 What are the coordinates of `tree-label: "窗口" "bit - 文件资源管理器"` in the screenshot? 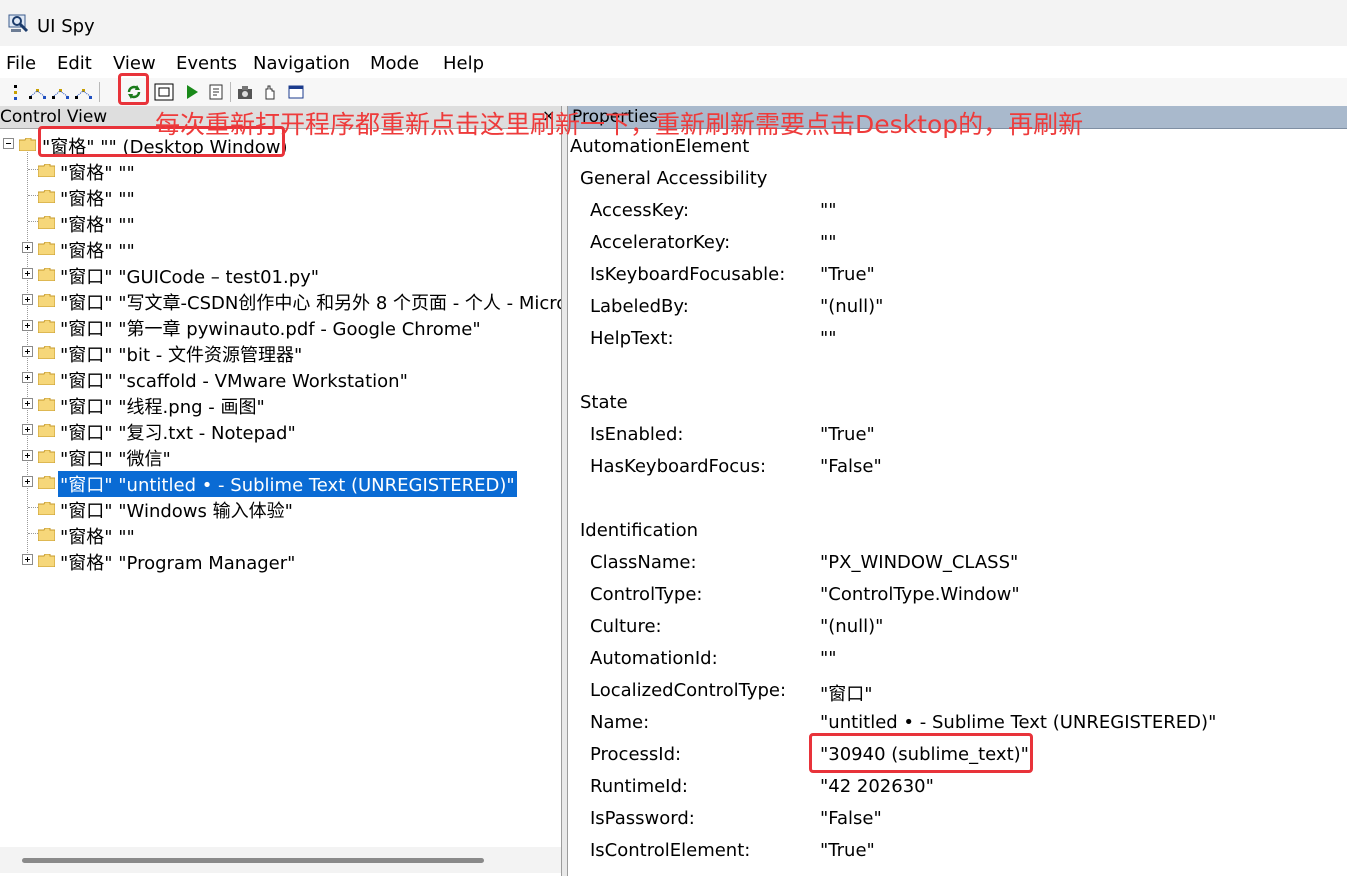 It's located at (181, 354).